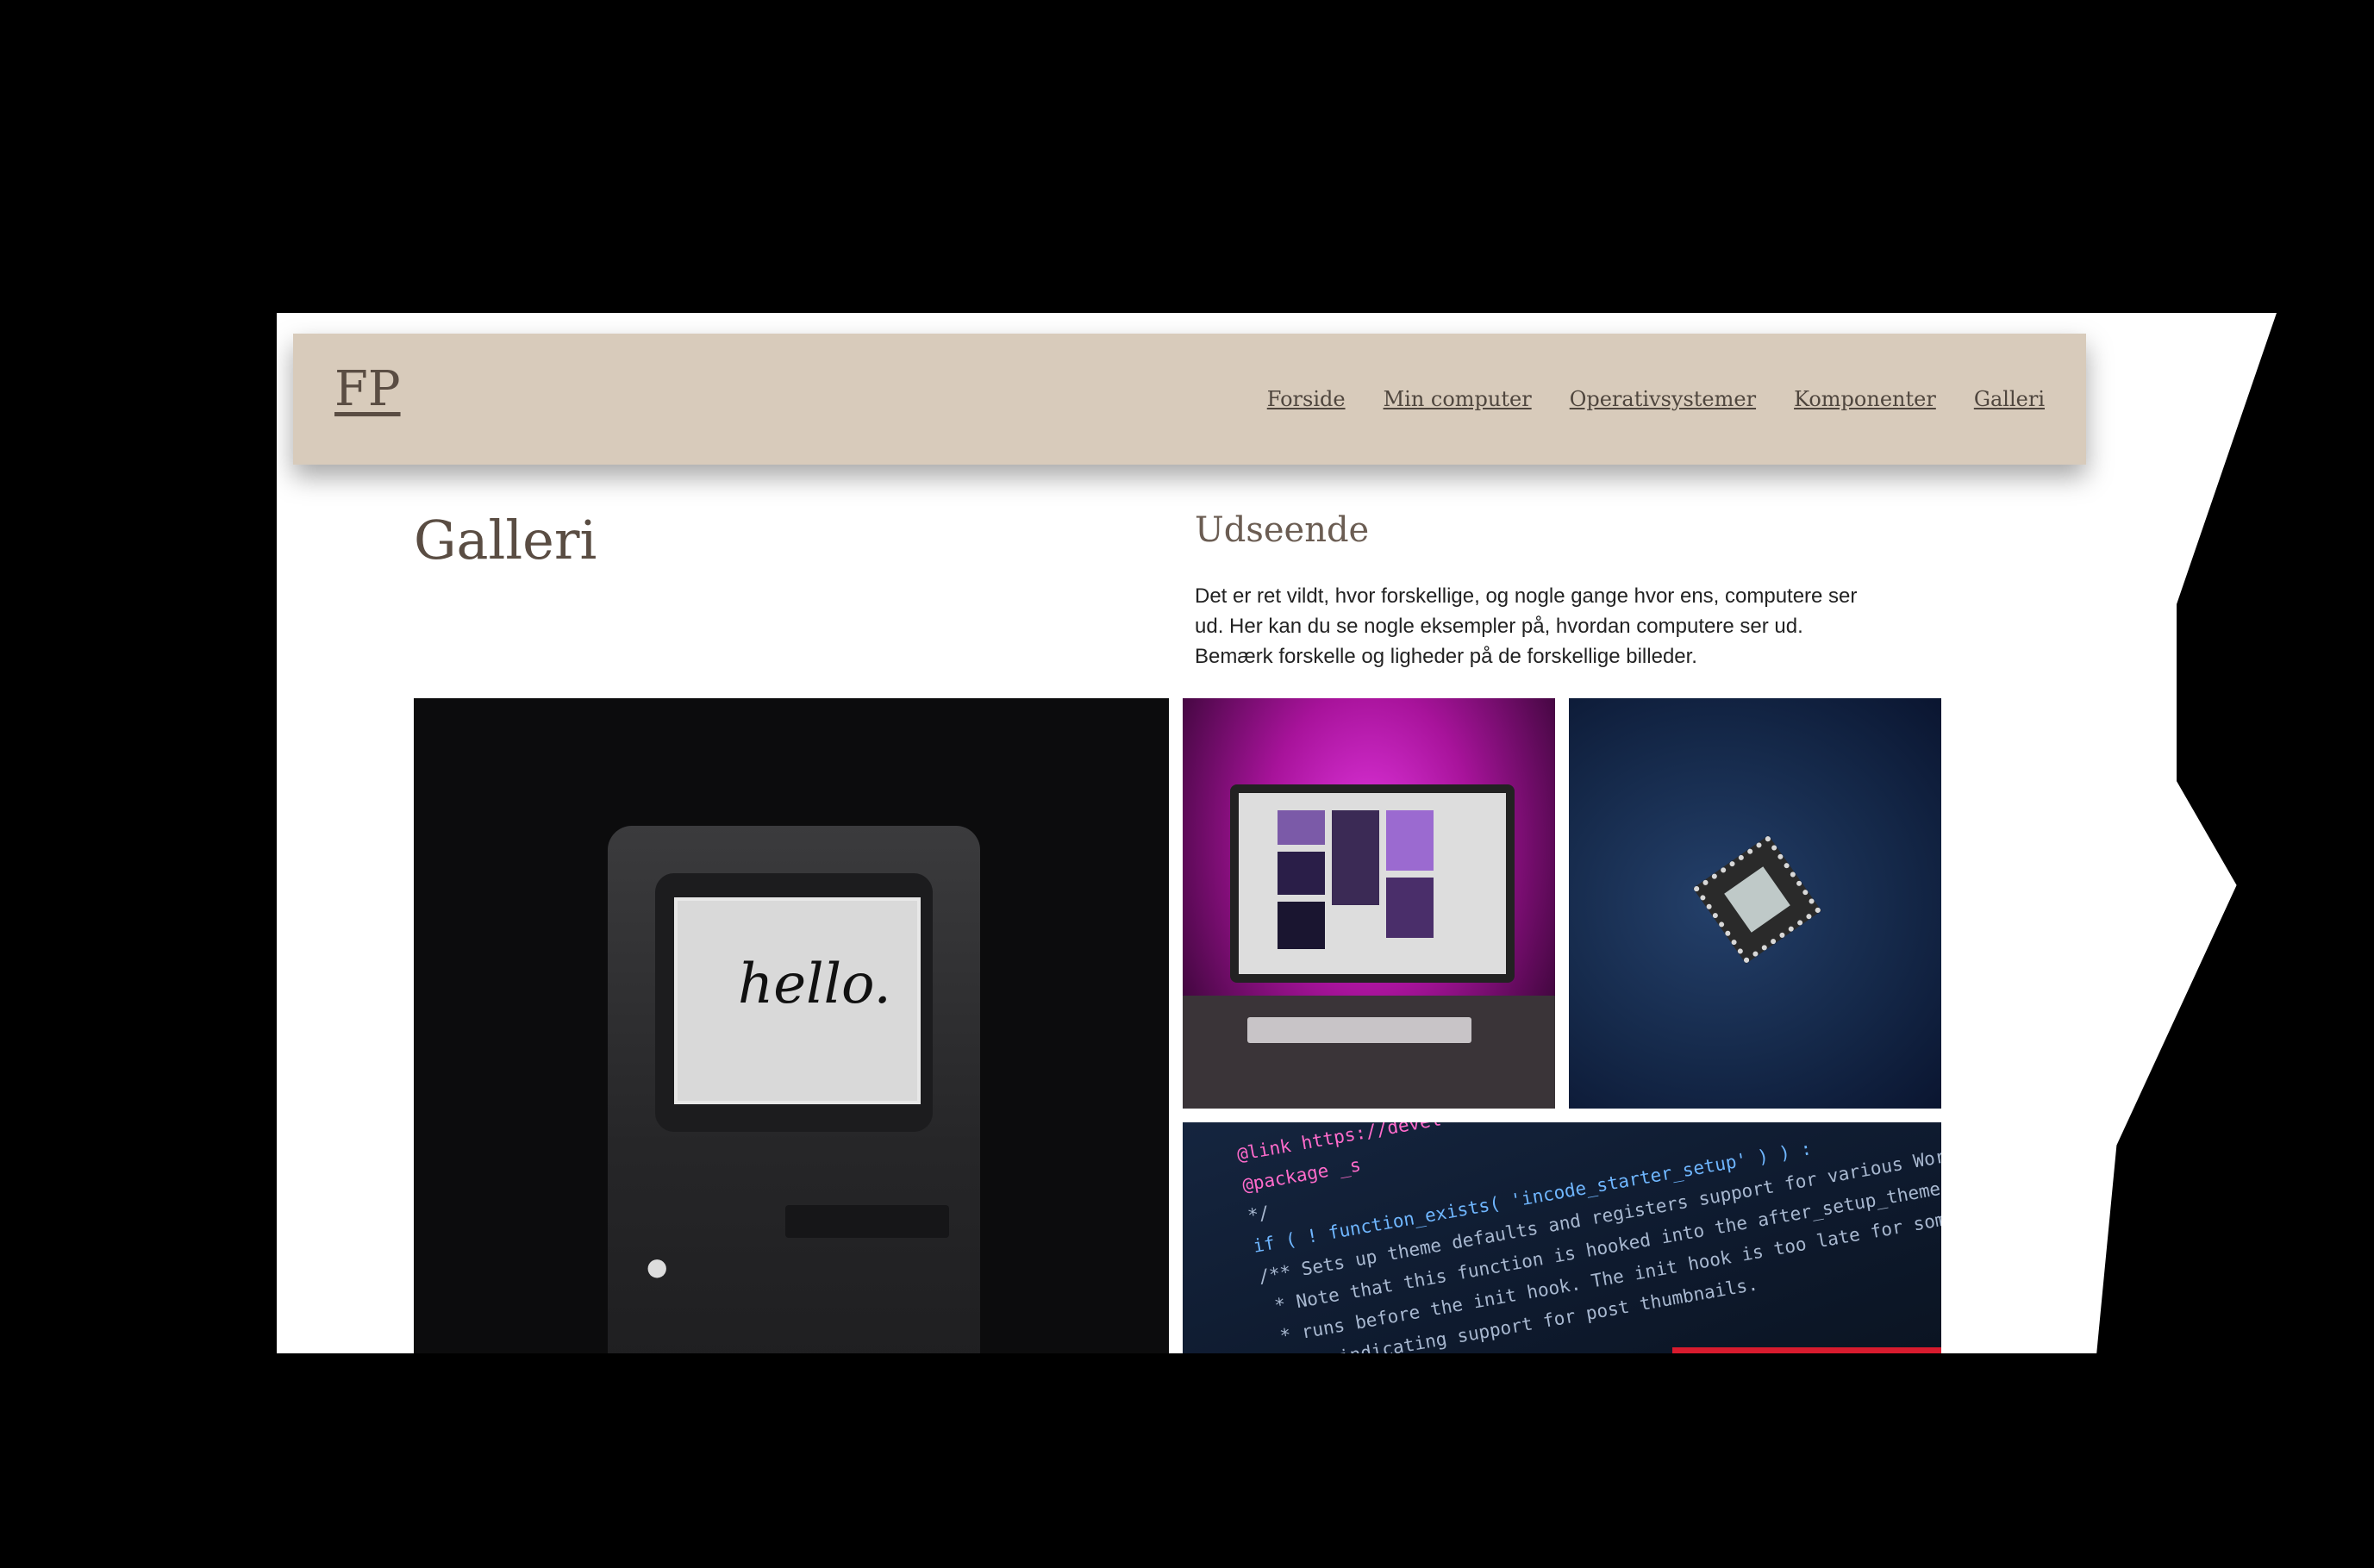 The width and height of the screenshot is (2374, 1568). What do you see at coordinates (867, 1221) in the screenshot?
I see `floppy-slot` at bounding box center [867, 1221].